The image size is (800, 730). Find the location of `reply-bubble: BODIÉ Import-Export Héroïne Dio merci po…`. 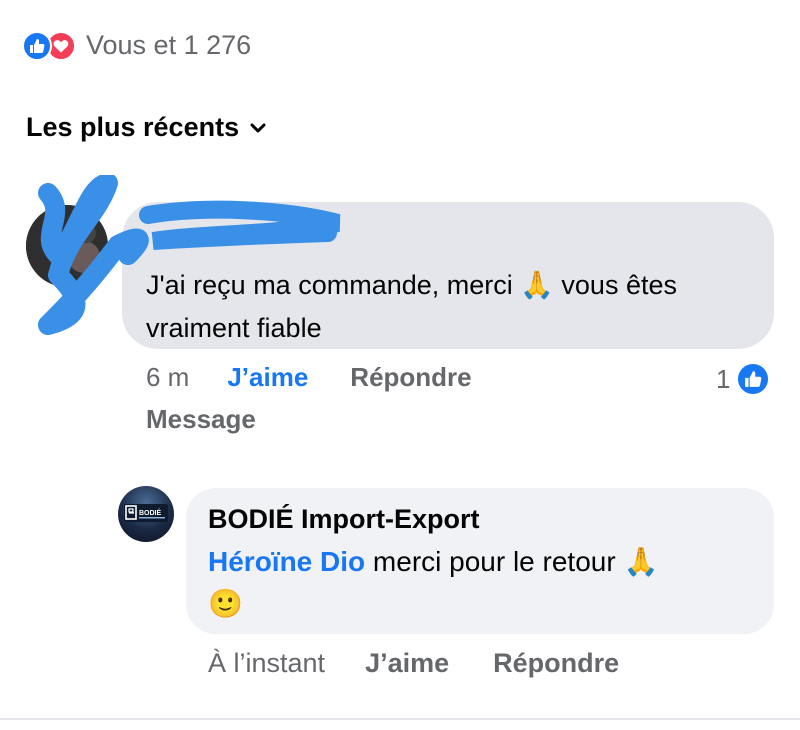

reply-bubble: BODIÉ Import-Export Héroïne Dio merci po… is located at coordinates (480, 561).